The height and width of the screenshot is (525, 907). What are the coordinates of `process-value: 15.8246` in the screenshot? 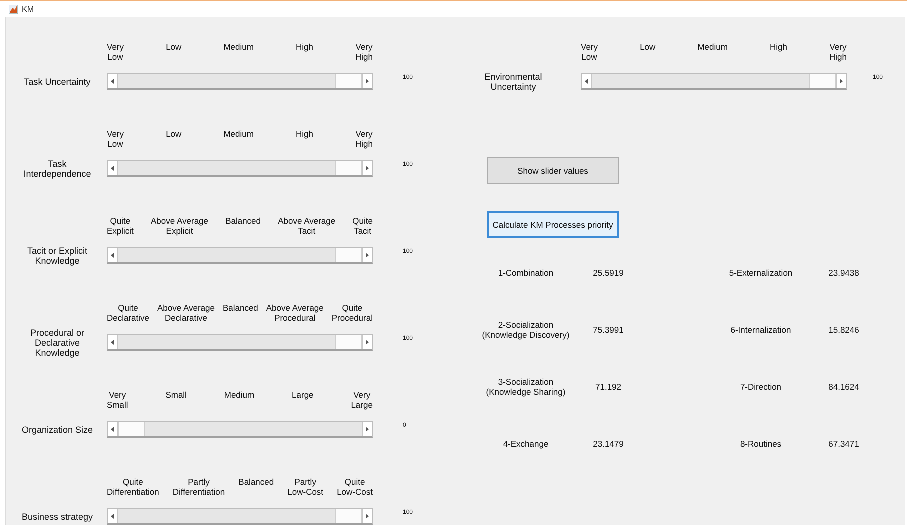 It's located at (844, 329).